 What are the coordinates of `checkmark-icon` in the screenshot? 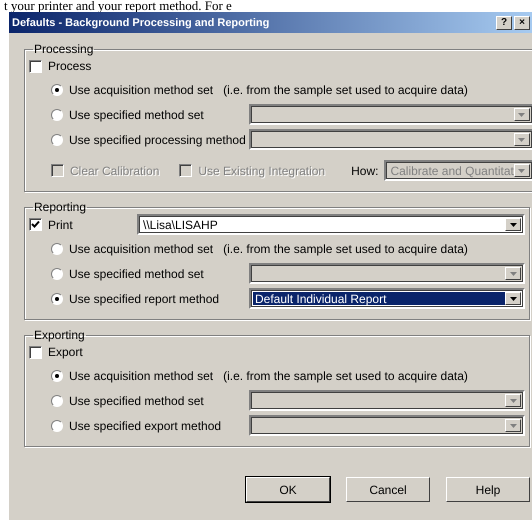 It's located at (35, 224).